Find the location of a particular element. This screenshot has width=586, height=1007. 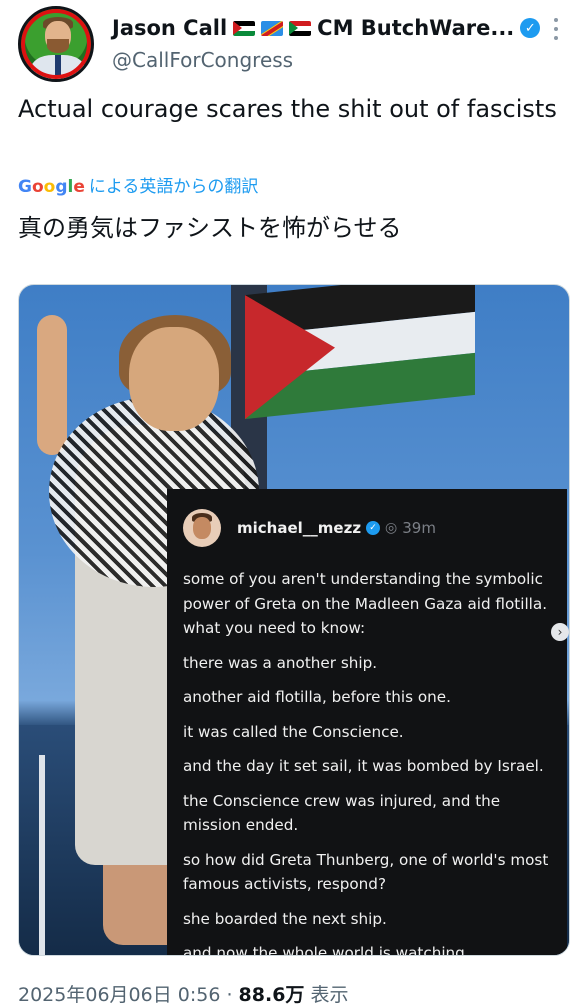

embedded-post-header: michael__mezz ✓ ◎ 39m is located at coordinates (336, 528).